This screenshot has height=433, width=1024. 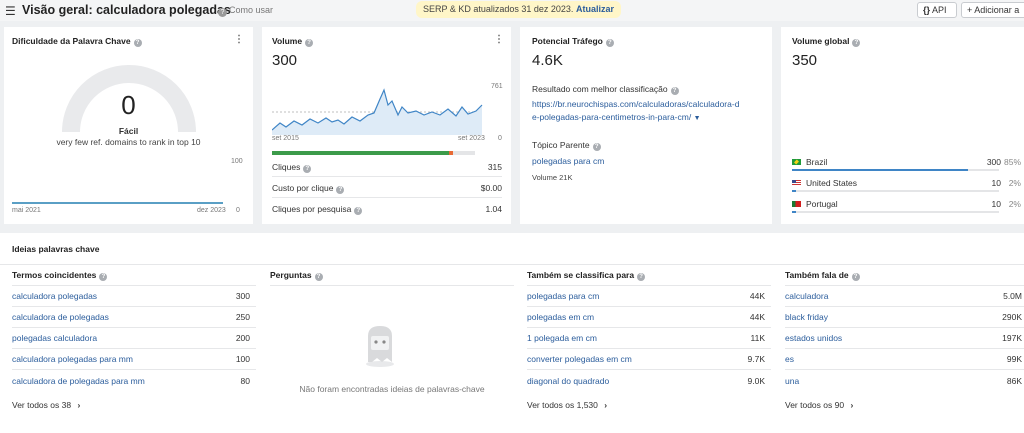 I want to click on parent-topic-link: polegadas para cm, so click(x=568, y=161).